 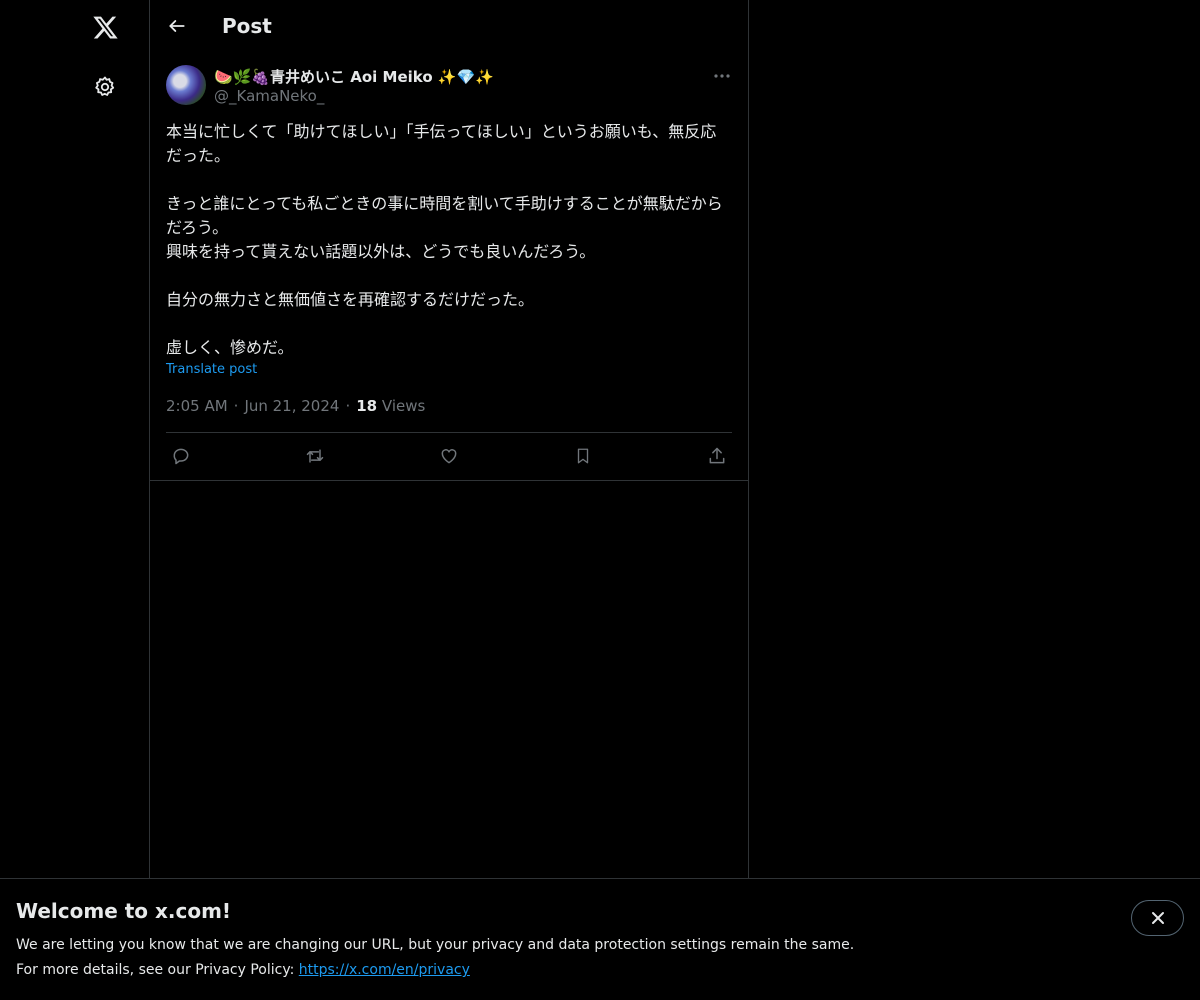 I want to click on share-icon, so click(x=717, y=456).